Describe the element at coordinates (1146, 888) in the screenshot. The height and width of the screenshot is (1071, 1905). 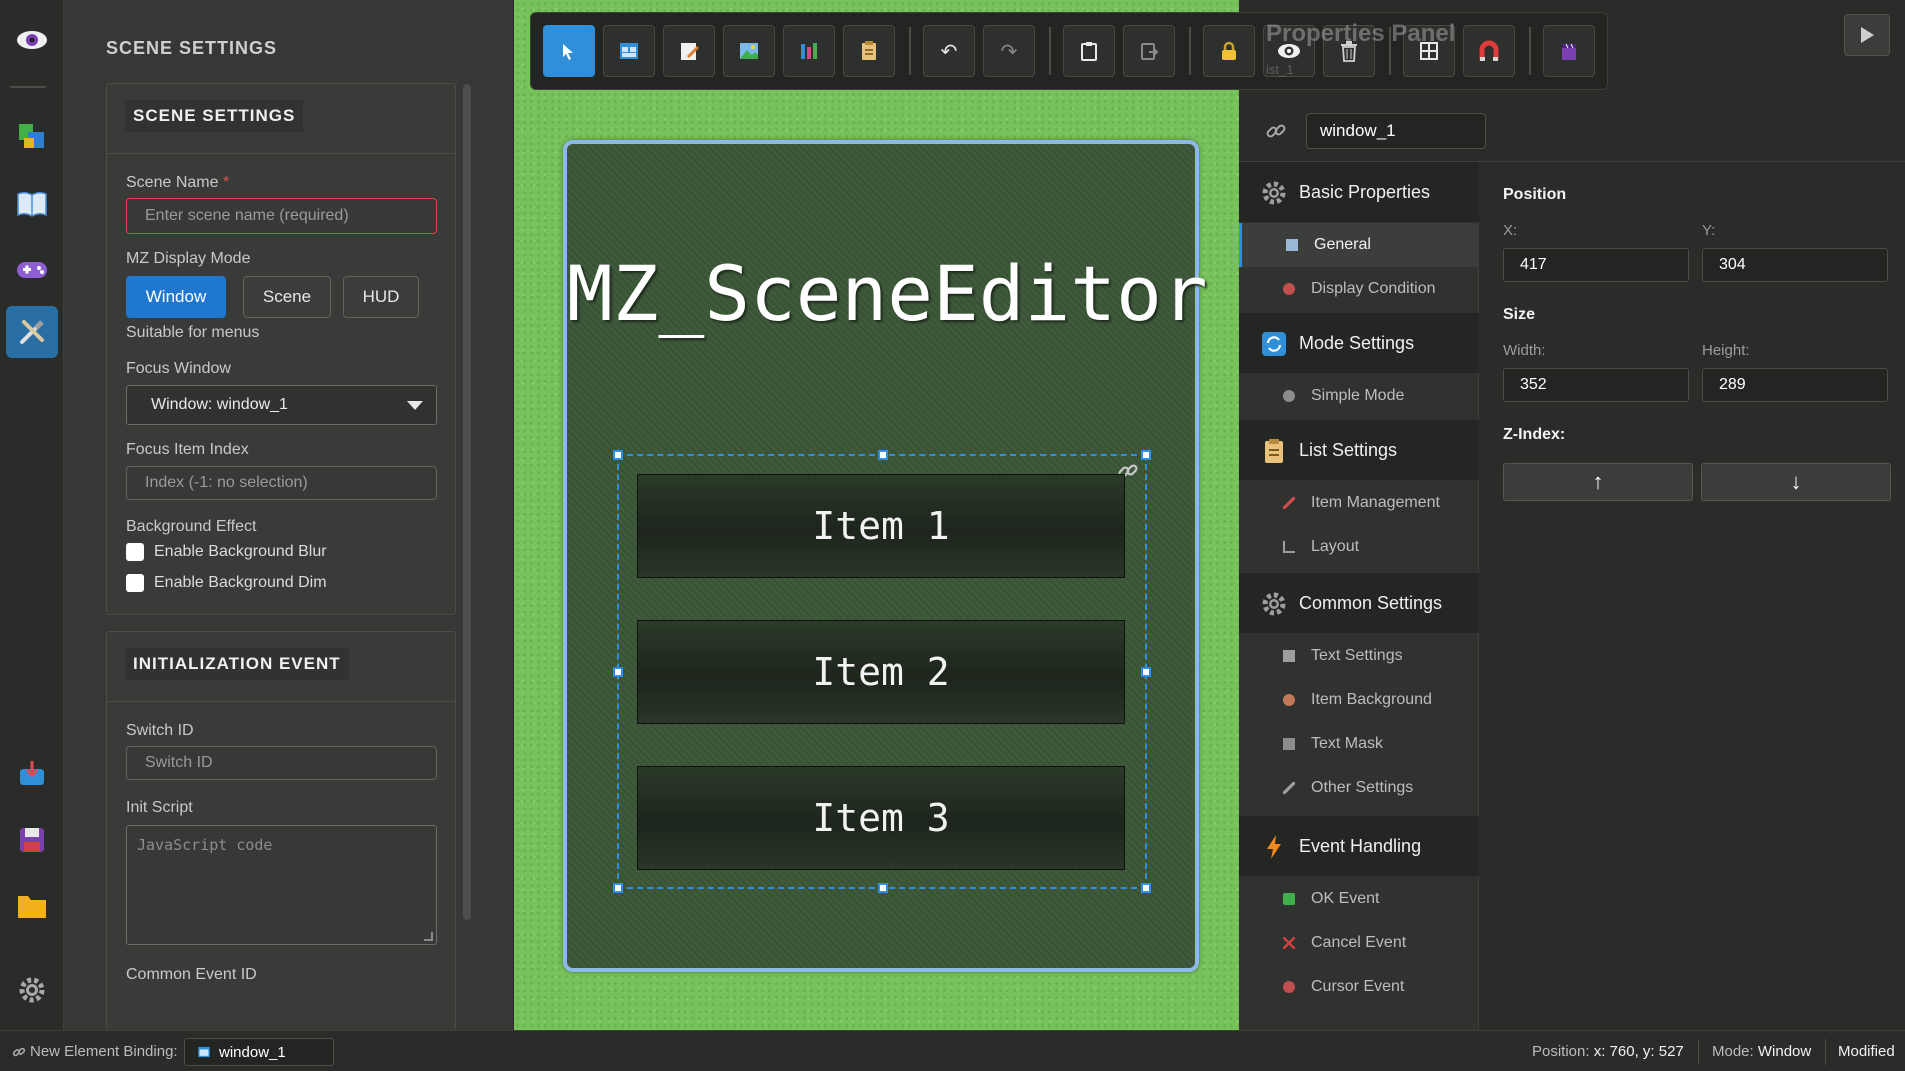
I see `resize-handle-se` at that location.